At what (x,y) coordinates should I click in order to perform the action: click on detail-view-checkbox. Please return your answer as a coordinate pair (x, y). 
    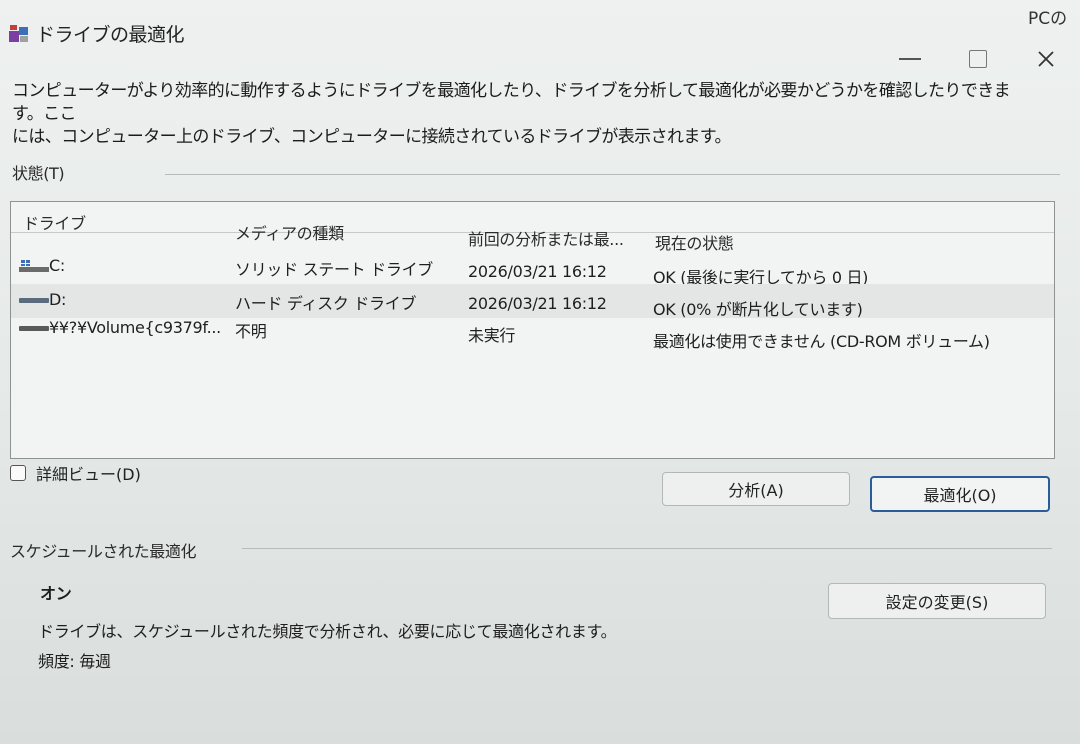
    Looking at the image, I should click on (18, 473).